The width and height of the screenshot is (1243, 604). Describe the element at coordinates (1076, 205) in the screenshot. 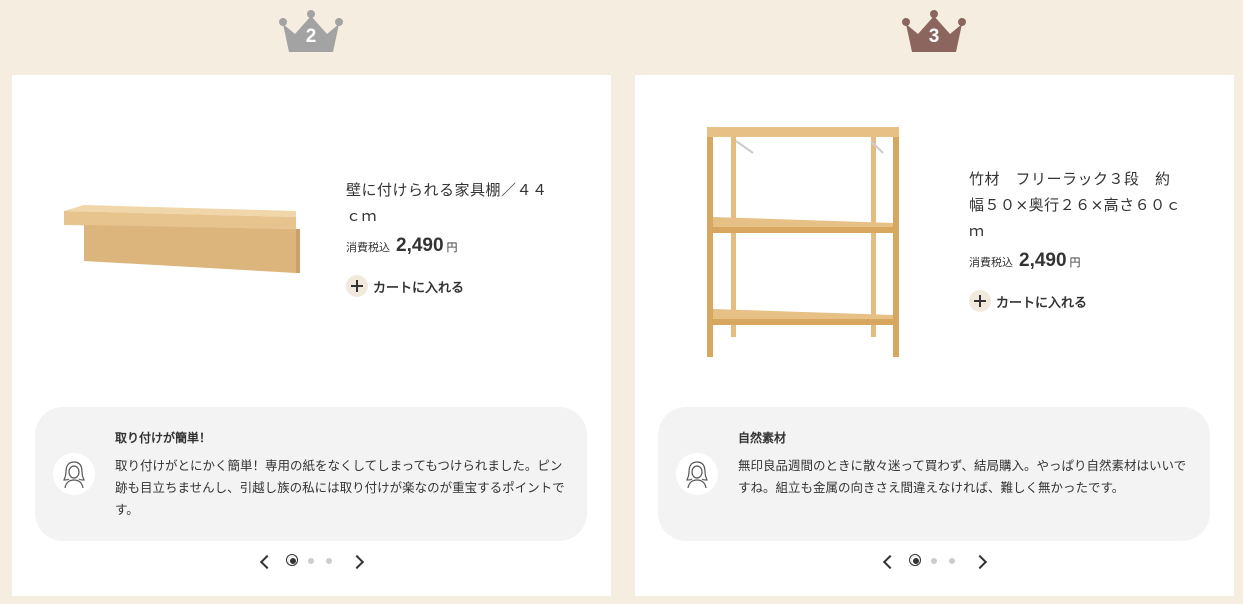

I see `product-title: 竹材 フリーラック３段 約幅５０×奥行２６×高さ６０ｃｍ` at that location.